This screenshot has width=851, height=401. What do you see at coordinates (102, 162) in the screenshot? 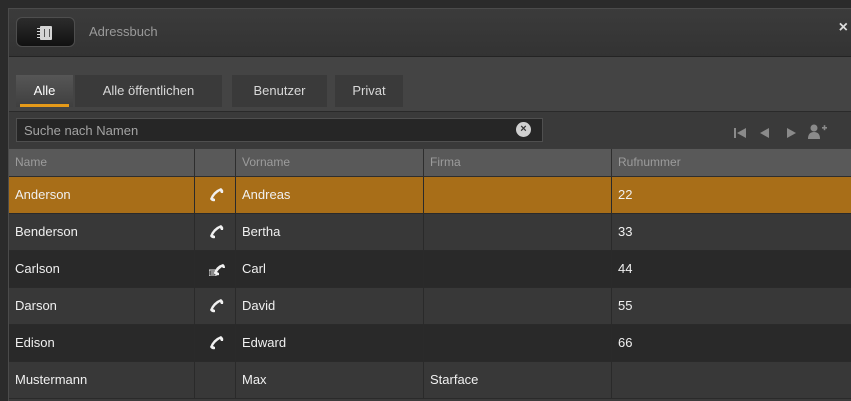
I see `column-header-name: Name` at bounding box center [102, 162].